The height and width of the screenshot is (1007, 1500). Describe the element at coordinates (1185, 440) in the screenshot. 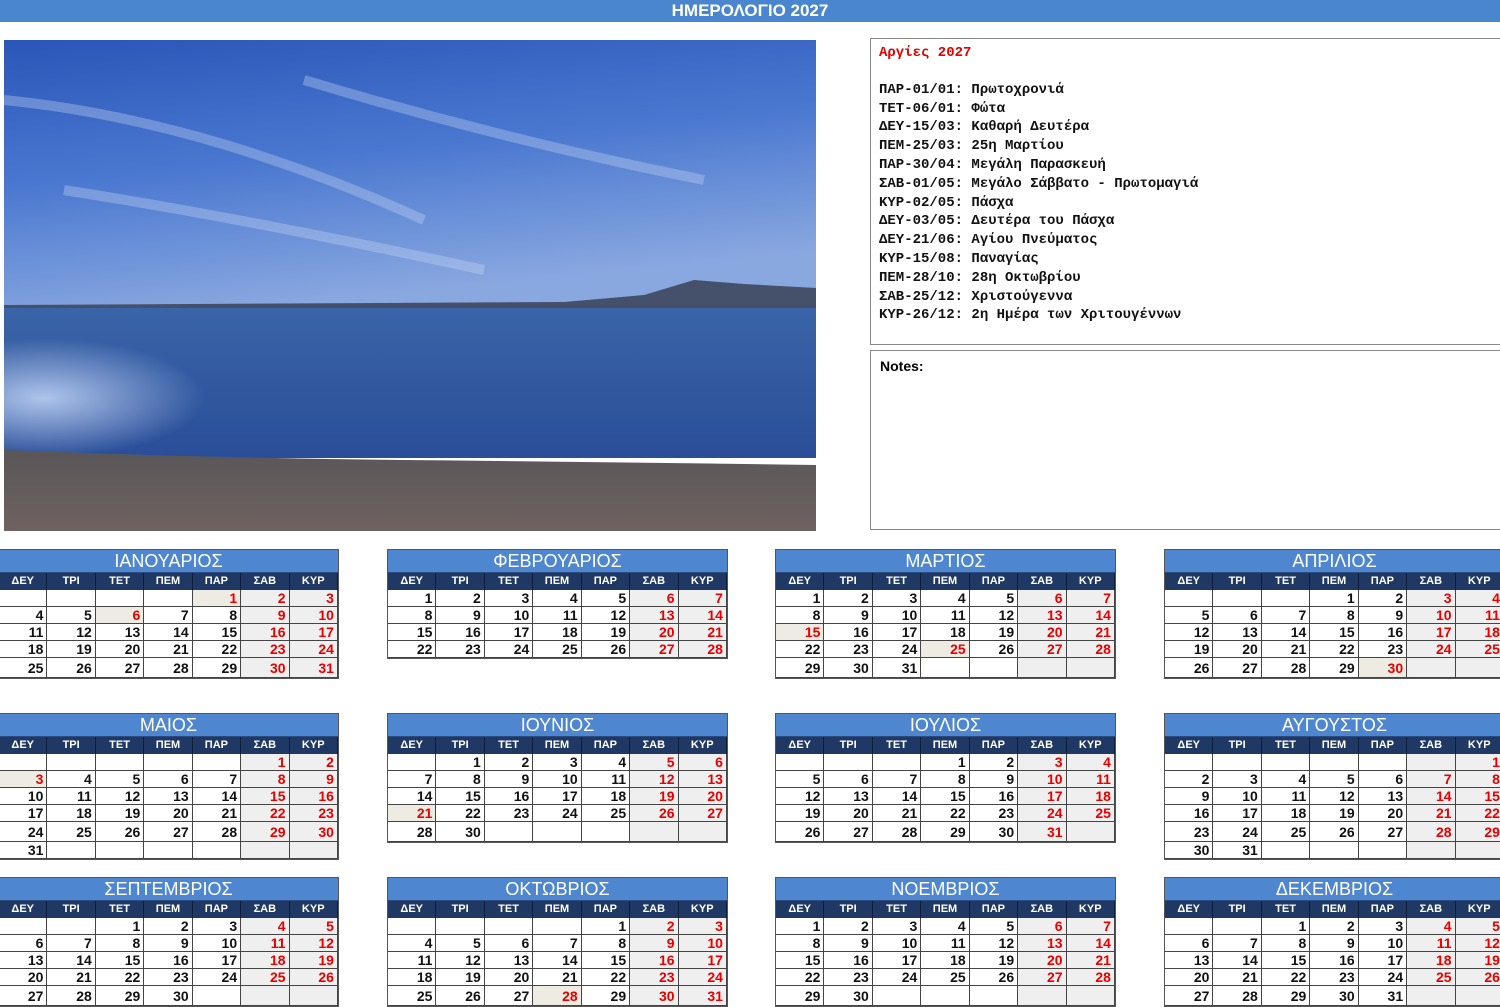

I see `notes-panel: Notes:` at that location.